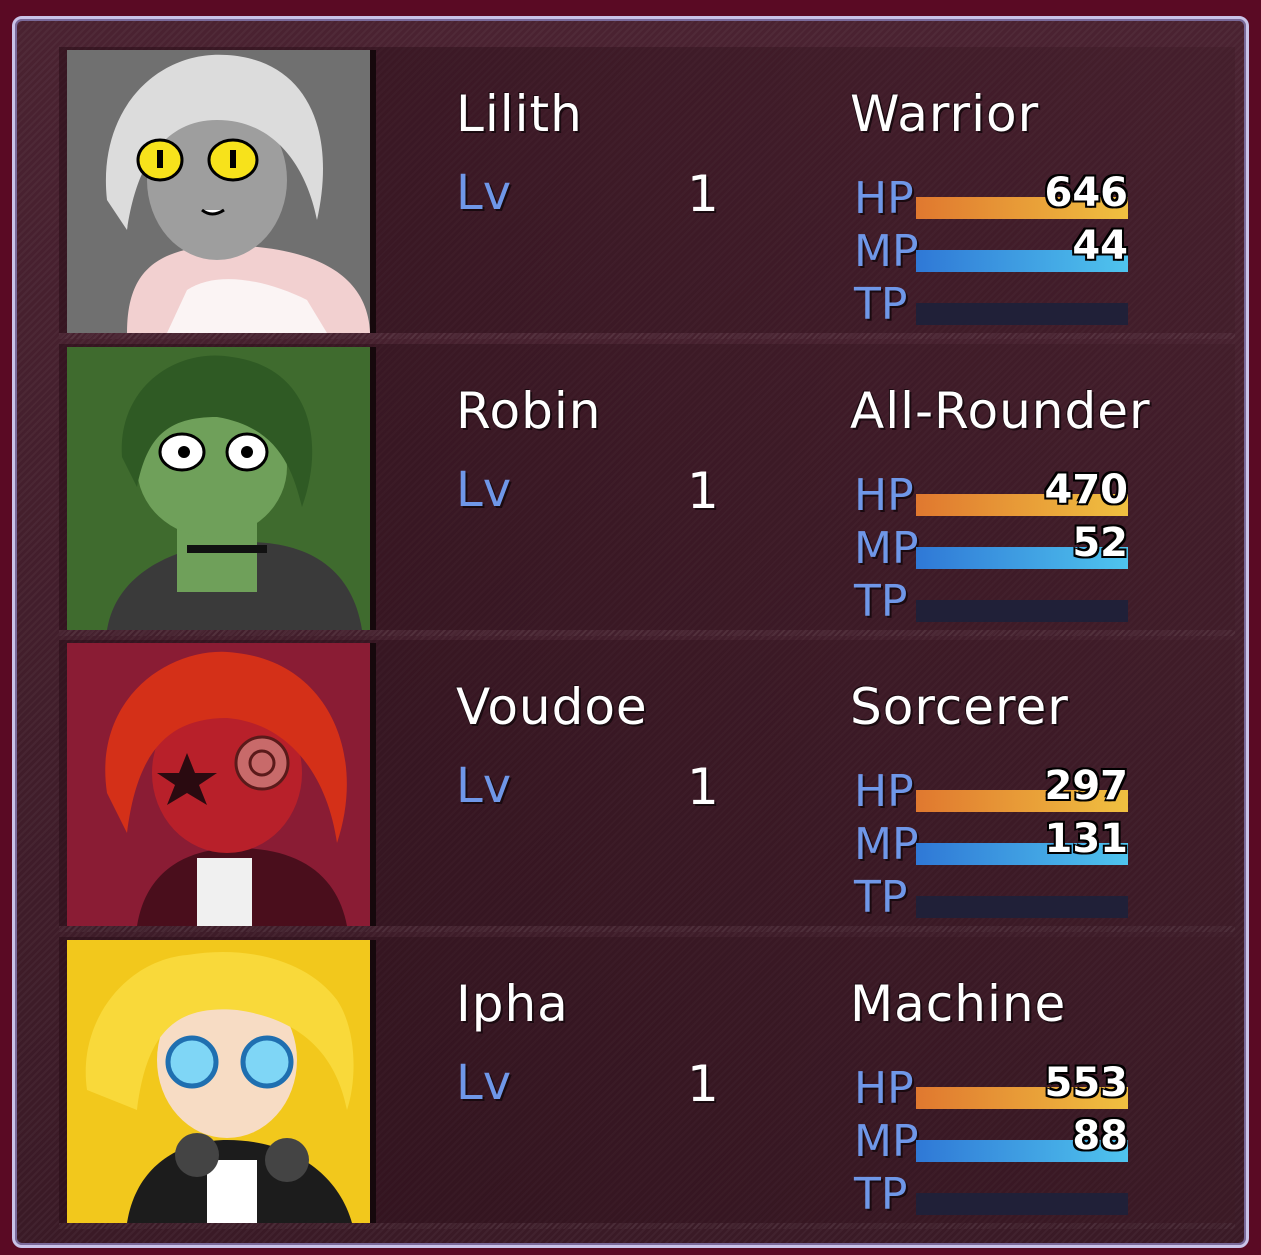  I want to click on member-name: Voudoe, so click(552, 707).